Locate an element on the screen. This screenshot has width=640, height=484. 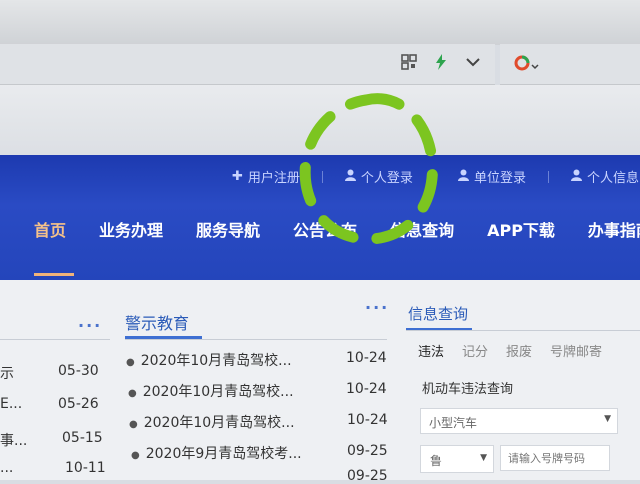
nav-guide: 办事指南 is located at coordinates (614, 229).